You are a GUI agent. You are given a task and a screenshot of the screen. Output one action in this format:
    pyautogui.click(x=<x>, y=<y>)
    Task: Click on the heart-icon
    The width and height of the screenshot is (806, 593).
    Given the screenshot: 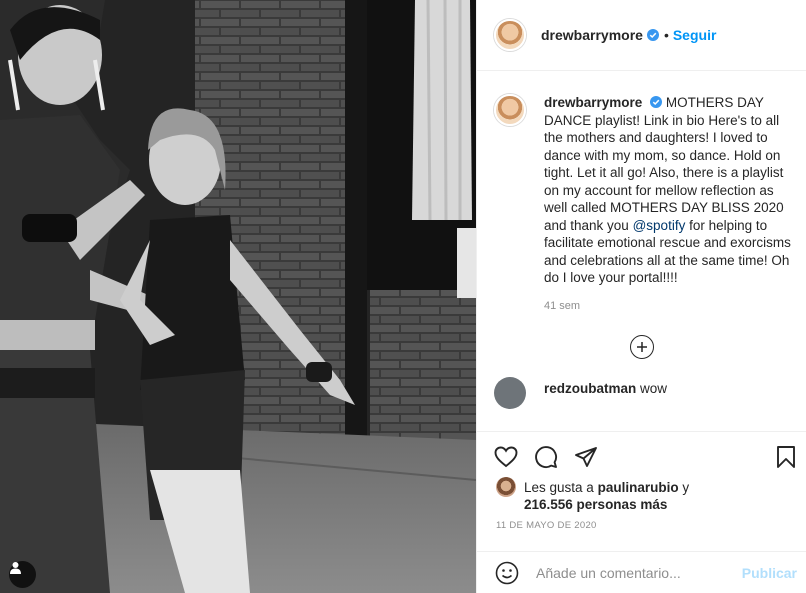 What is the action you would take?
    pyautogui.click(x=506, y=457)
    